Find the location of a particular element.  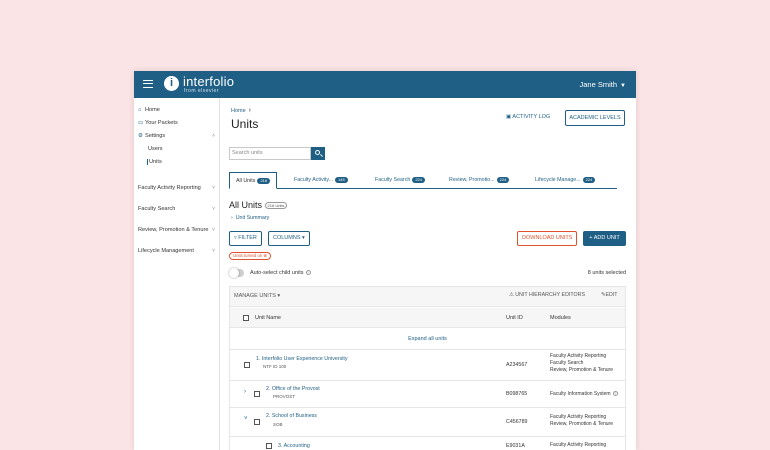

packet-icon: ▭ is located at coordinates (141, 123).